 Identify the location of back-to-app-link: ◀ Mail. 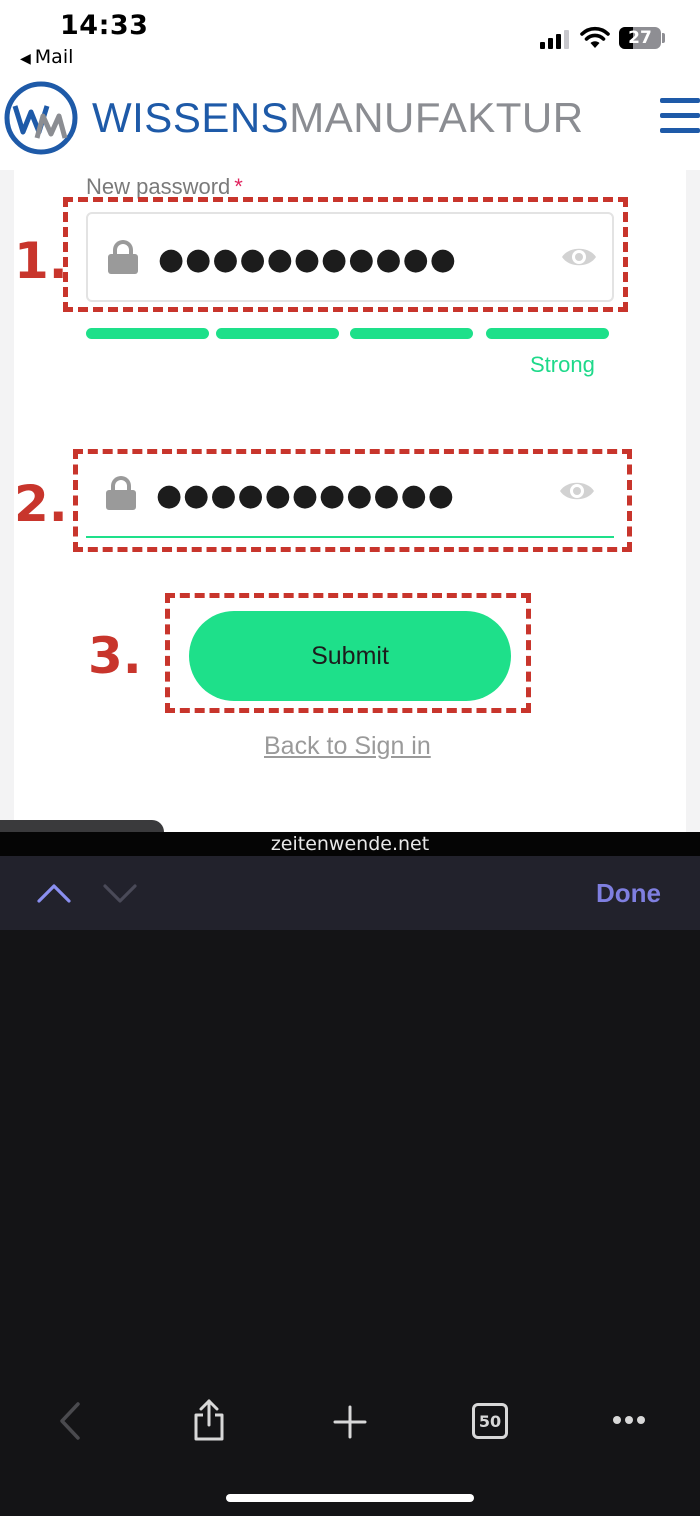
(46, 57).